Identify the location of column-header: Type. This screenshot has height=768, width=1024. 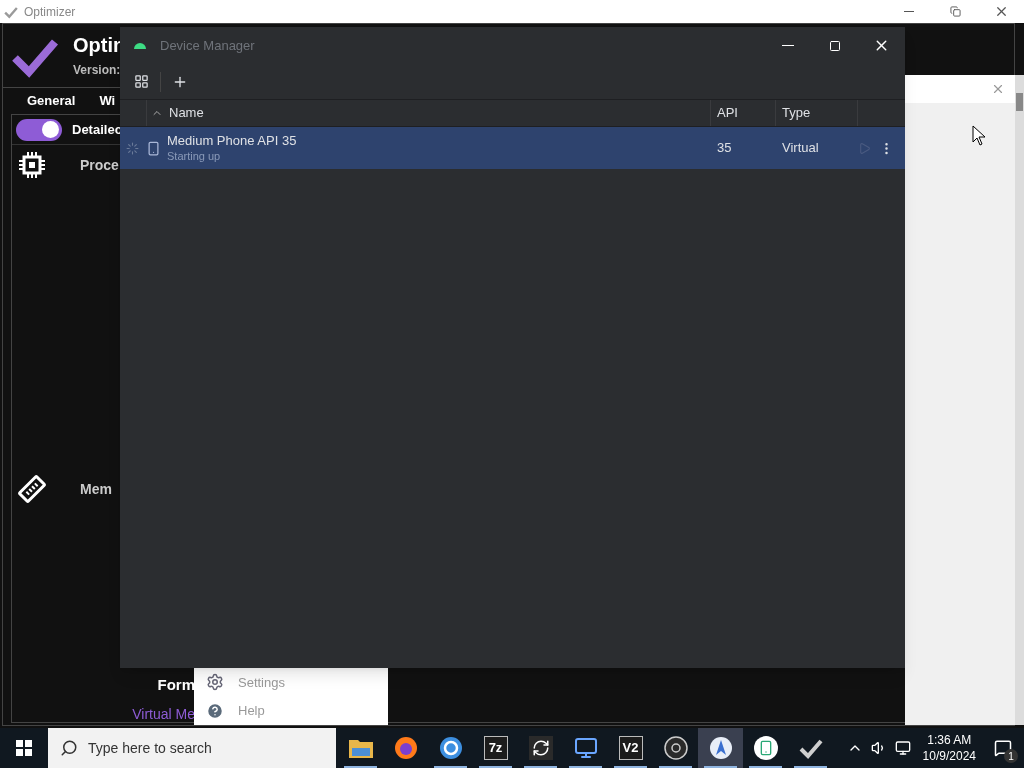
(816, 113).